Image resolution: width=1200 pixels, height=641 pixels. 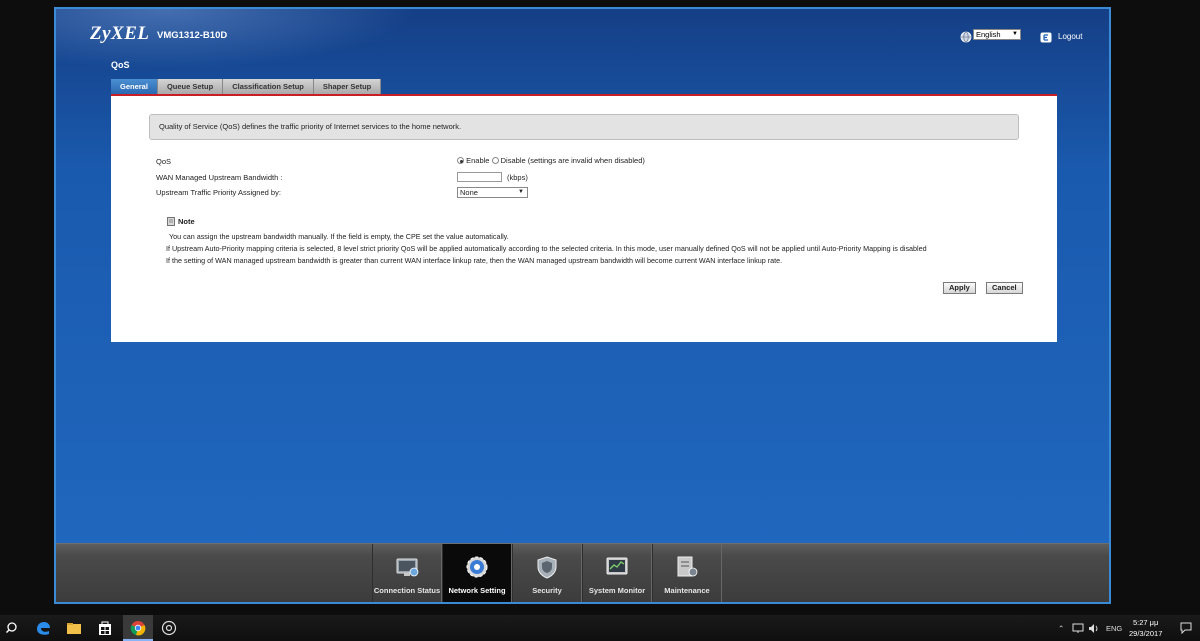 I want to click on logout-icon, so click(x=1046, y=37).